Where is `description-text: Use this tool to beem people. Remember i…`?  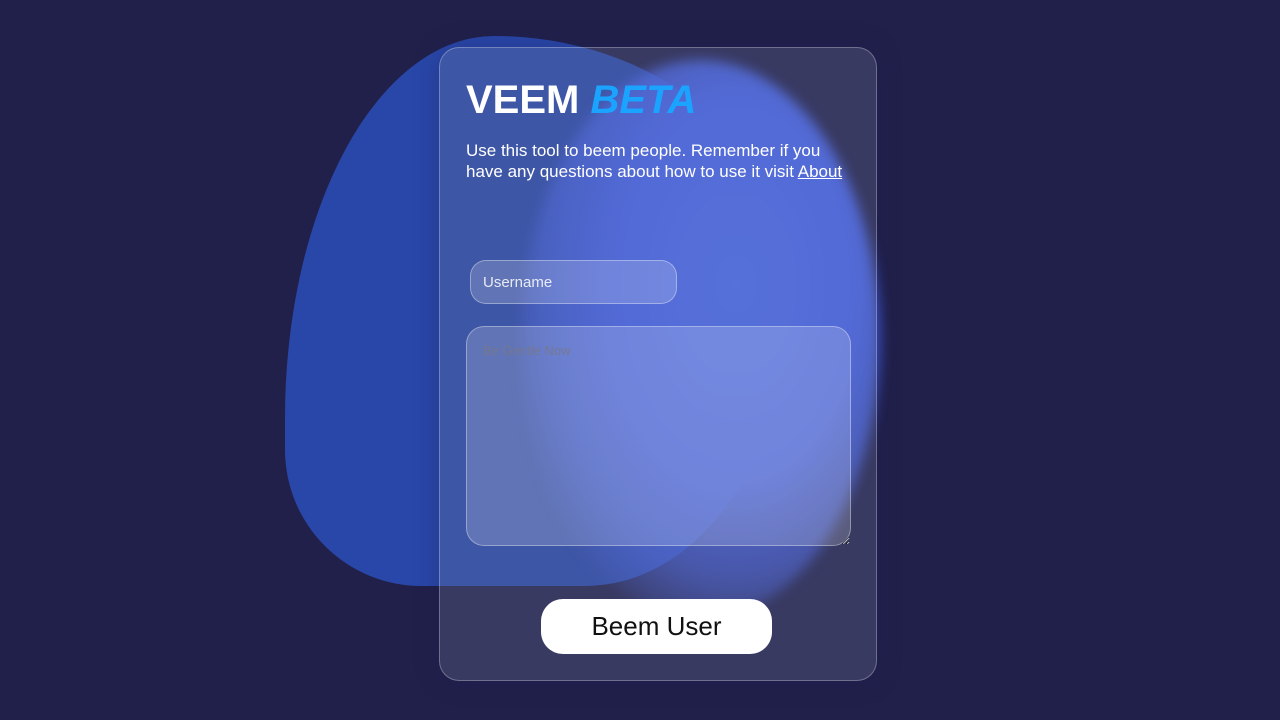 description-text: Use this tool to beem people. Remember i… is located at coordinates (661, 161).